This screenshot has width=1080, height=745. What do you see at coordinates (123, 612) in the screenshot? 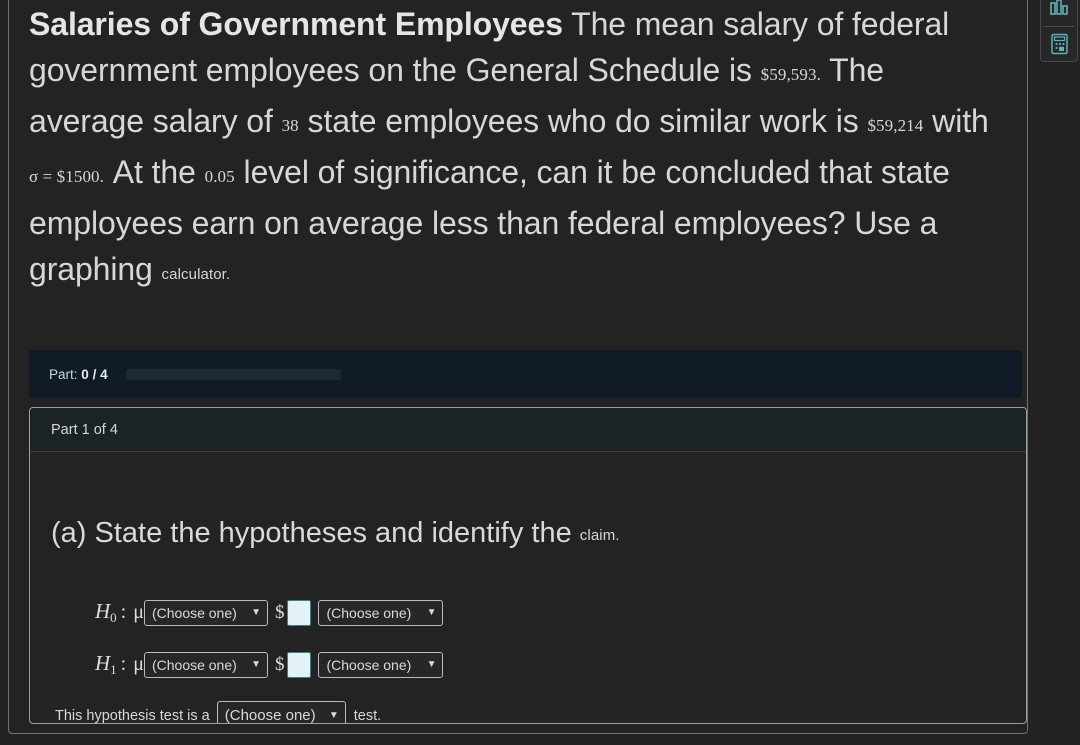
I see `hypothesis-colon-null: :` at bounding box center [123, 612].